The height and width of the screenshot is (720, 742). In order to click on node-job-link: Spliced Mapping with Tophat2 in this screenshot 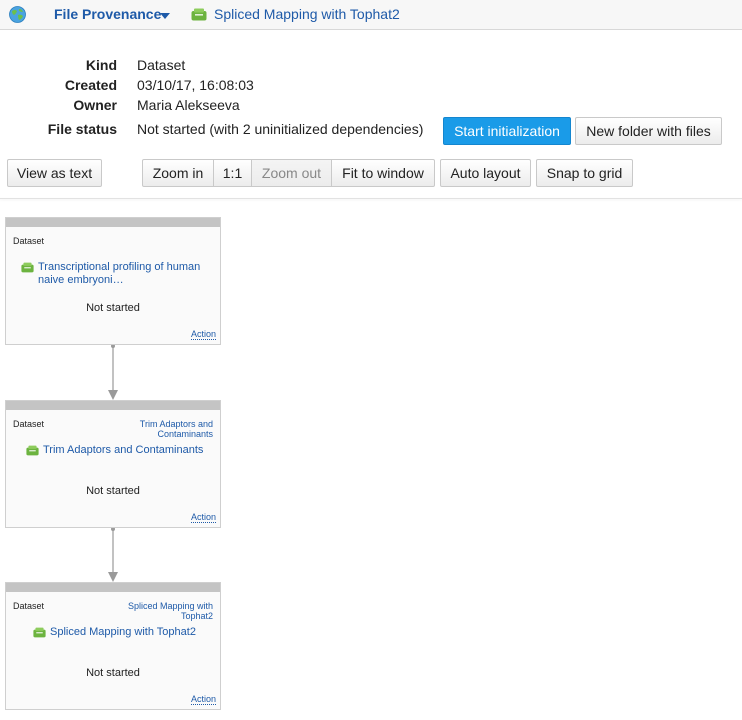, I will do `click(163, 611)`.